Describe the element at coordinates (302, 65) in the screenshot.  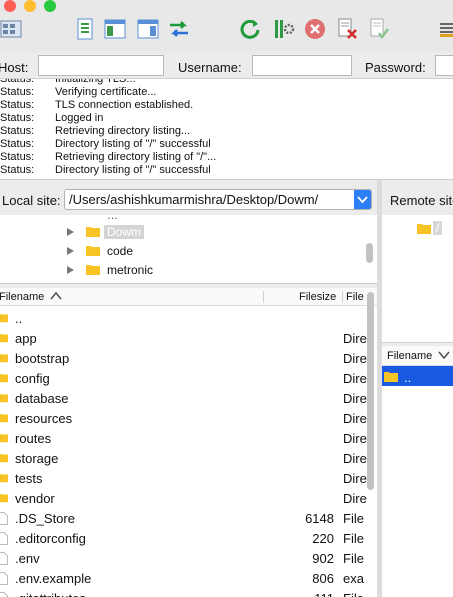
I see `username-input` at that location.